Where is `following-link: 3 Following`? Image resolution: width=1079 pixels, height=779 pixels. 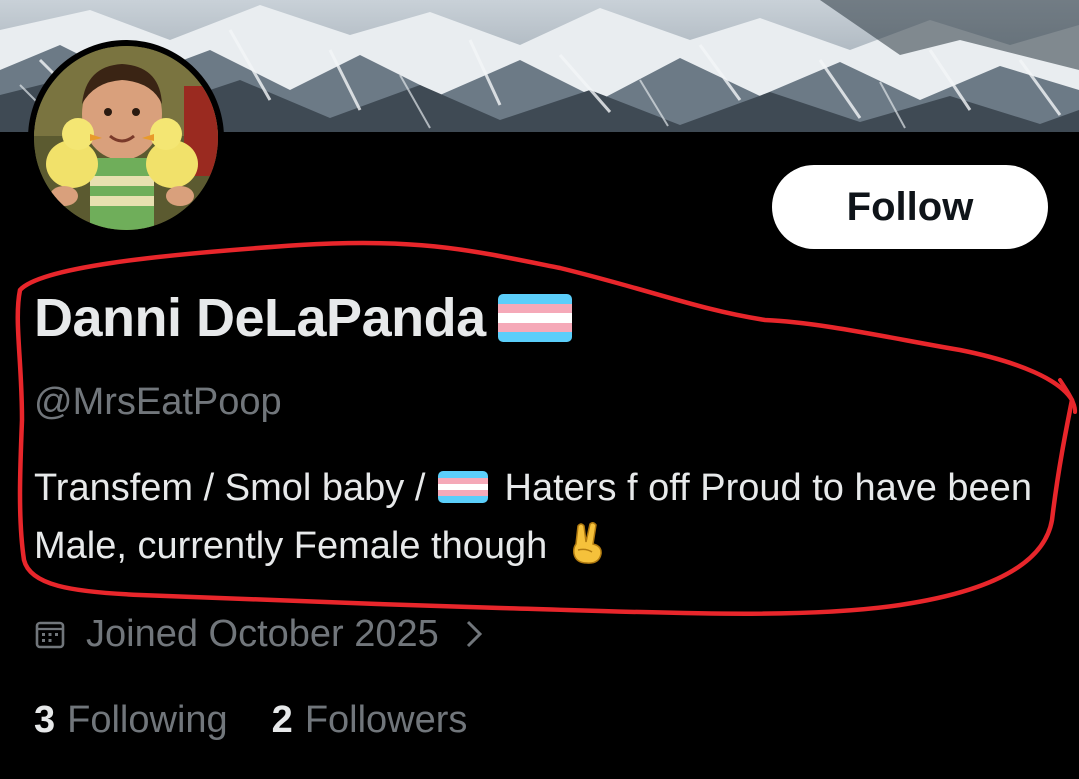 following-link: 3 Following is located at coordinates (131, 720).